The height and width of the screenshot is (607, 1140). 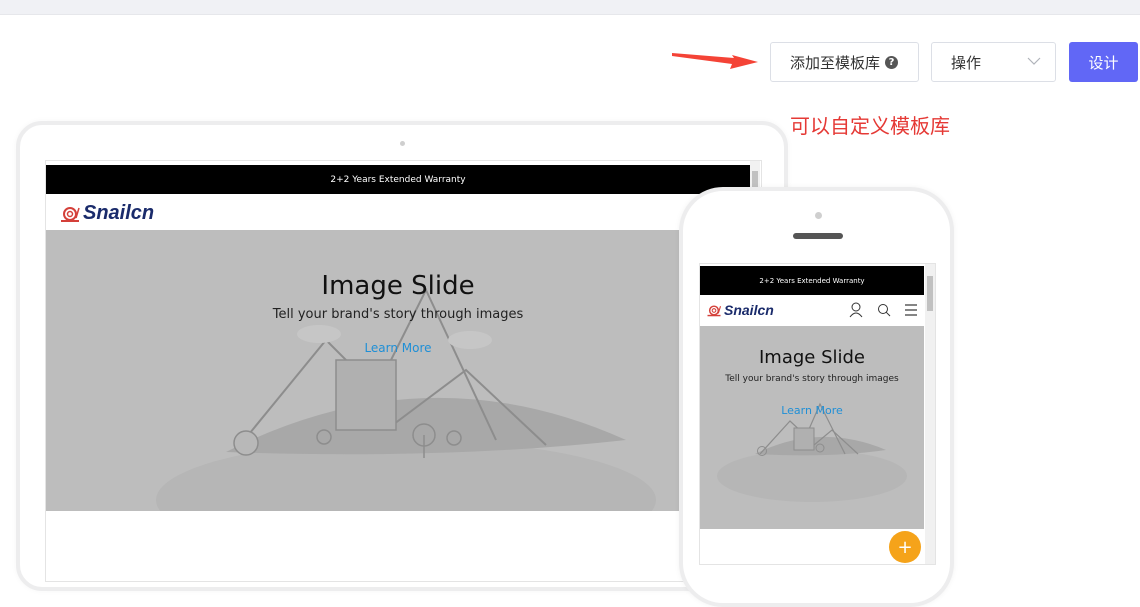 I want to click on announcement-bar: 2+2 Years Extended Warranty, so click(x=398, y=179).